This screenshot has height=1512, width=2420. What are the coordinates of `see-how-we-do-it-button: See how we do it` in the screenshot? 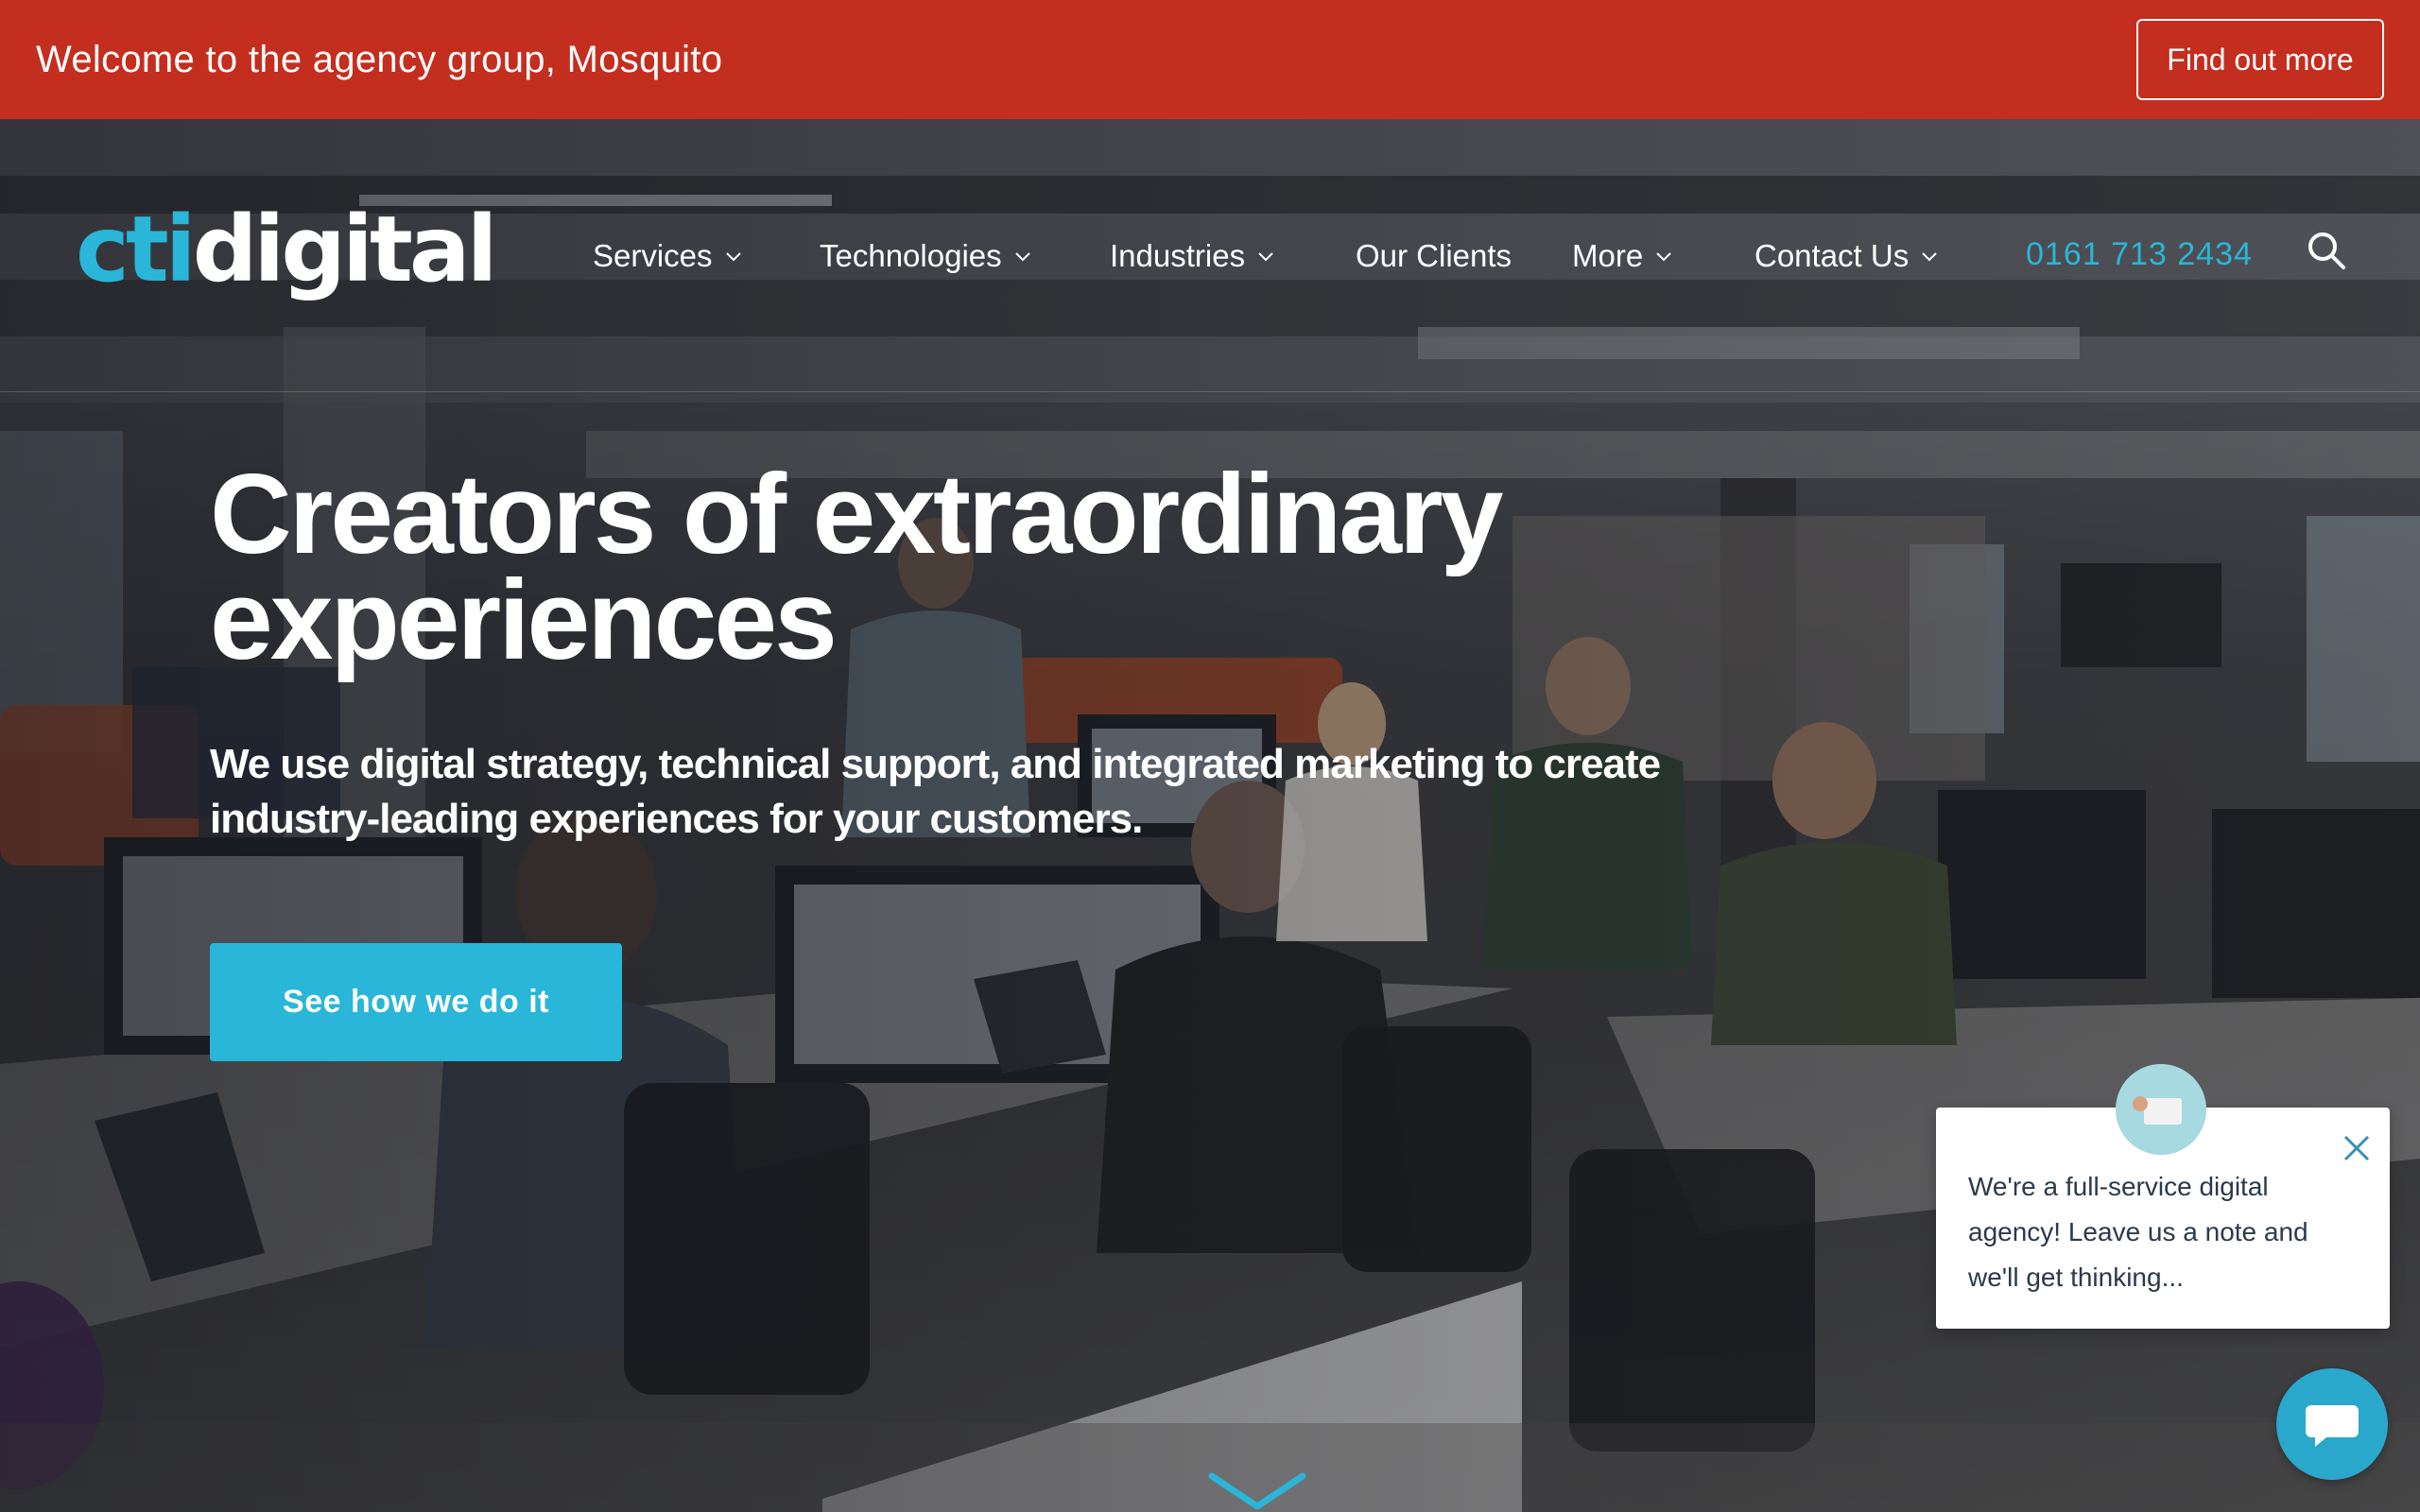 It's located at (416, 1002).